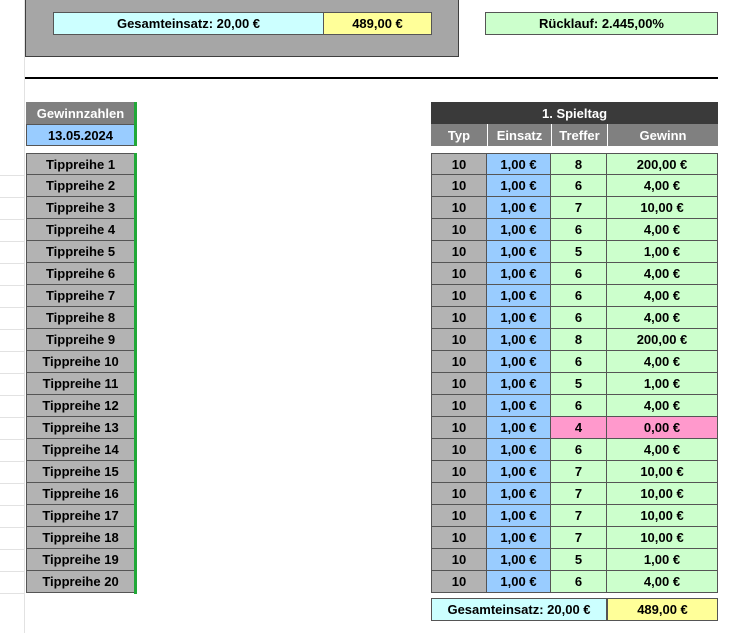 The image size is (729, 633). Describe the element at coordinates (80, 450) in the screenshot. I see `tippreihe-label: Tippreihe 14` at that location.